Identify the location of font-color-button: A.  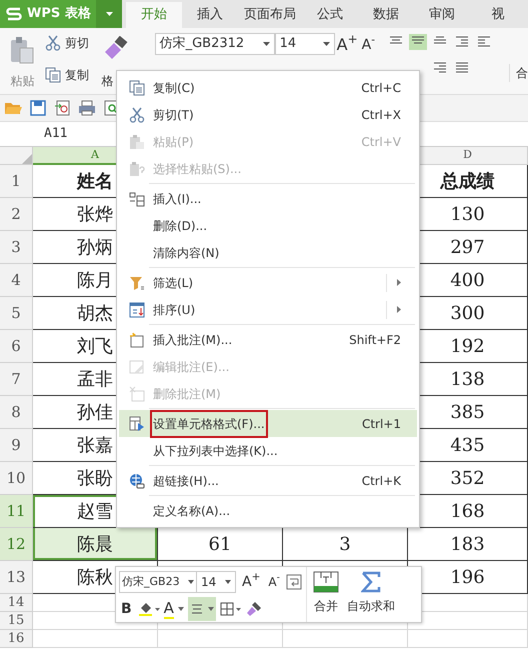
(169, 609).